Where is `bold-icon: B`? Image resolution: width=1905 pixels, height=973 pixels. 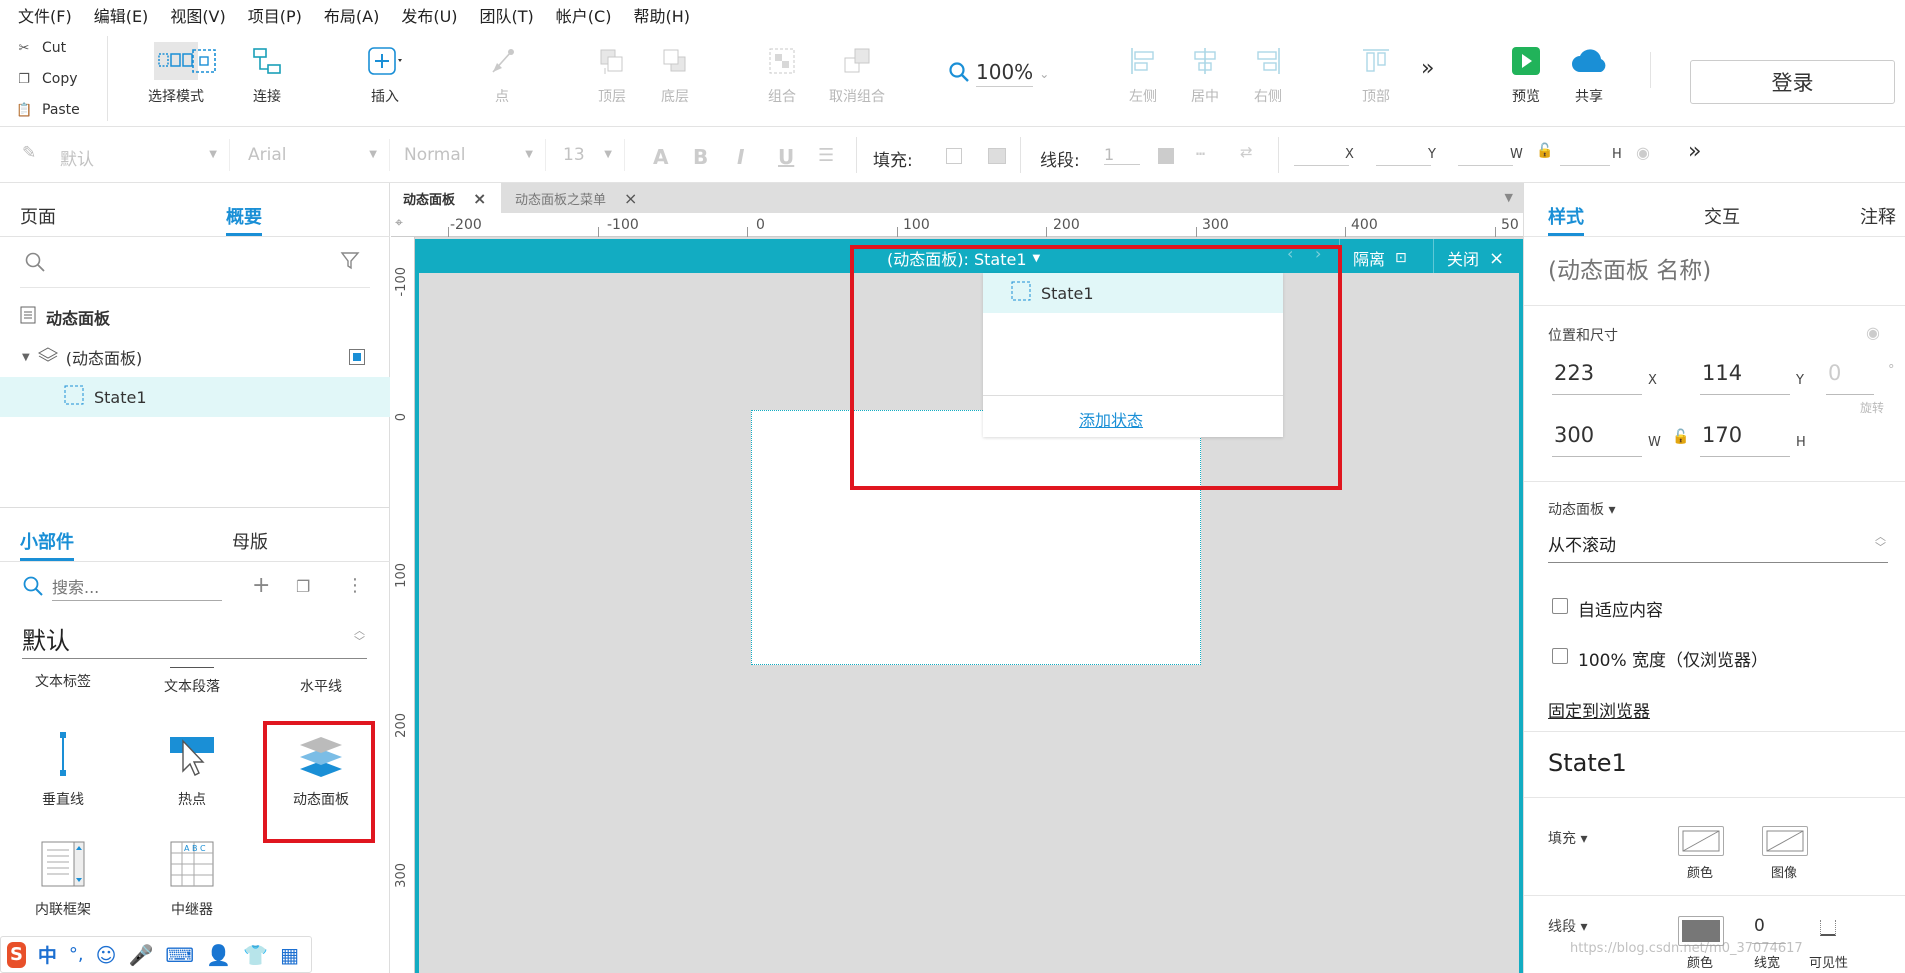 bold-icon: B is located at coordinates (700, 157).